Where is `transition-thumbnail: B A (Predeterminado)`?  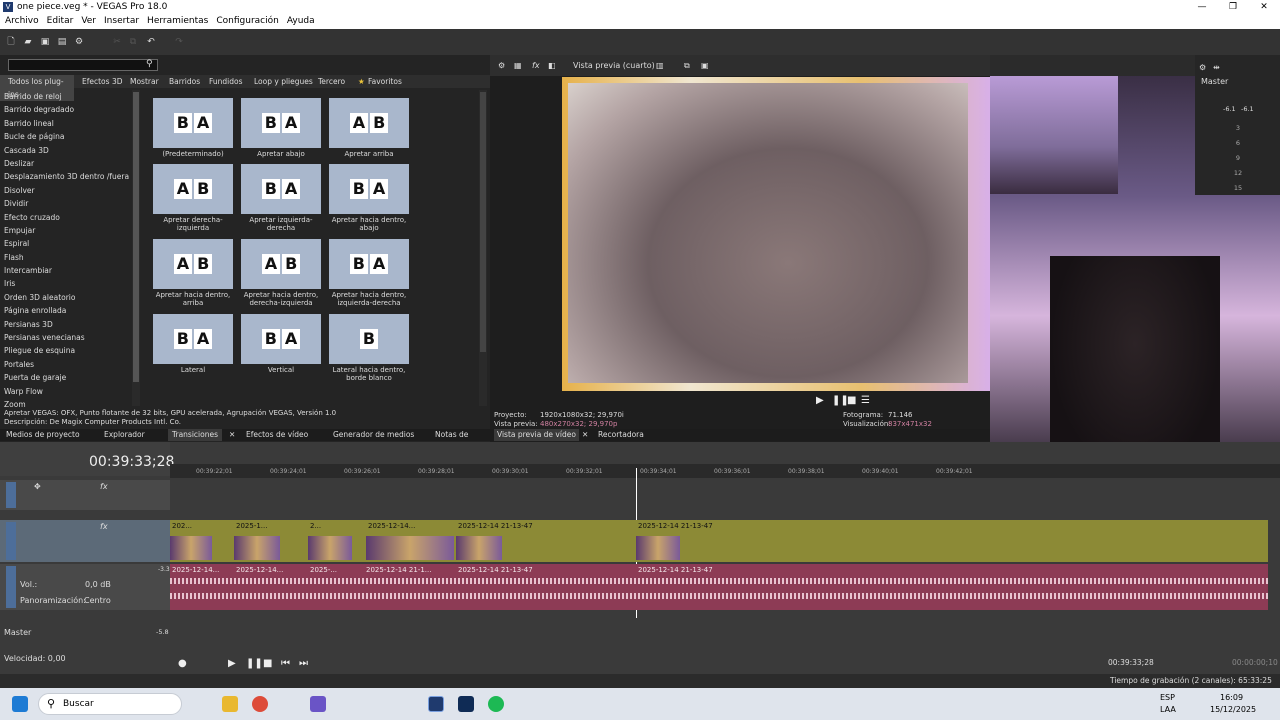
transition-thumbnail: B A (Predeterminado) is located at coordinates (193, 128).